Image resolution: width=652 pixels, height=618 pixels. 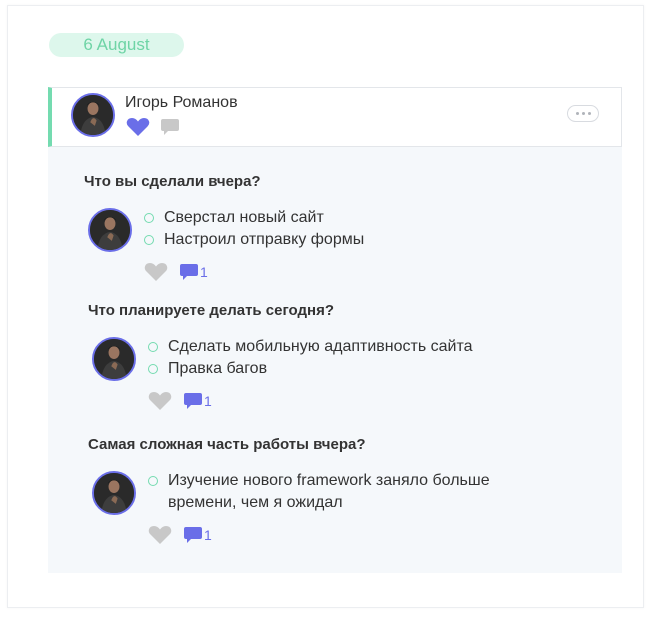 What do you see at coordinates (368, 347) in the screenshot?
I see `answer-item: Сделать мобильную адаптивность сайта` at bounding box center [368, 347].